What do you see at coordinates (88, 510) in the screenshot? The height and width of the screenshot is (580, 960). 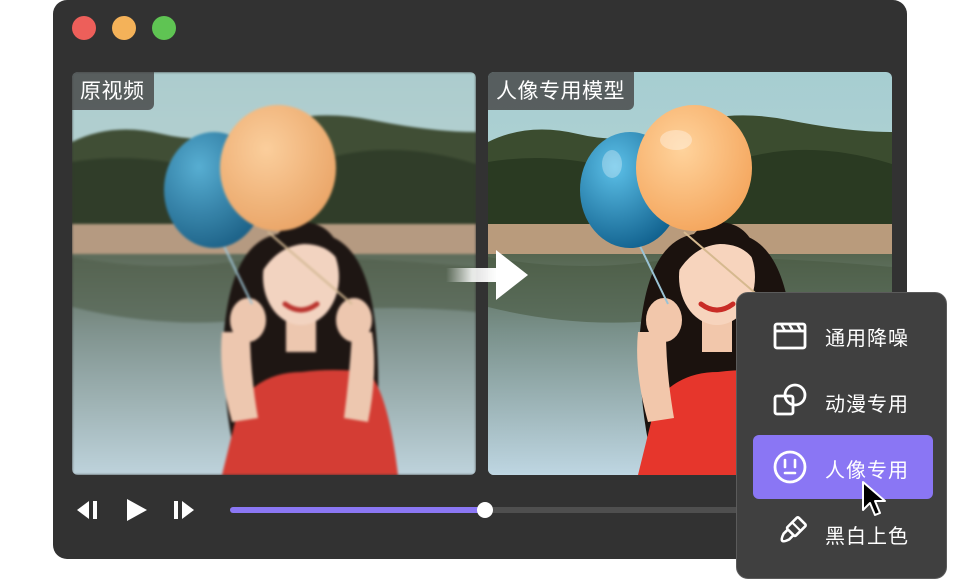 I see `skip-previous-icon` at bounding box center [88, 510].